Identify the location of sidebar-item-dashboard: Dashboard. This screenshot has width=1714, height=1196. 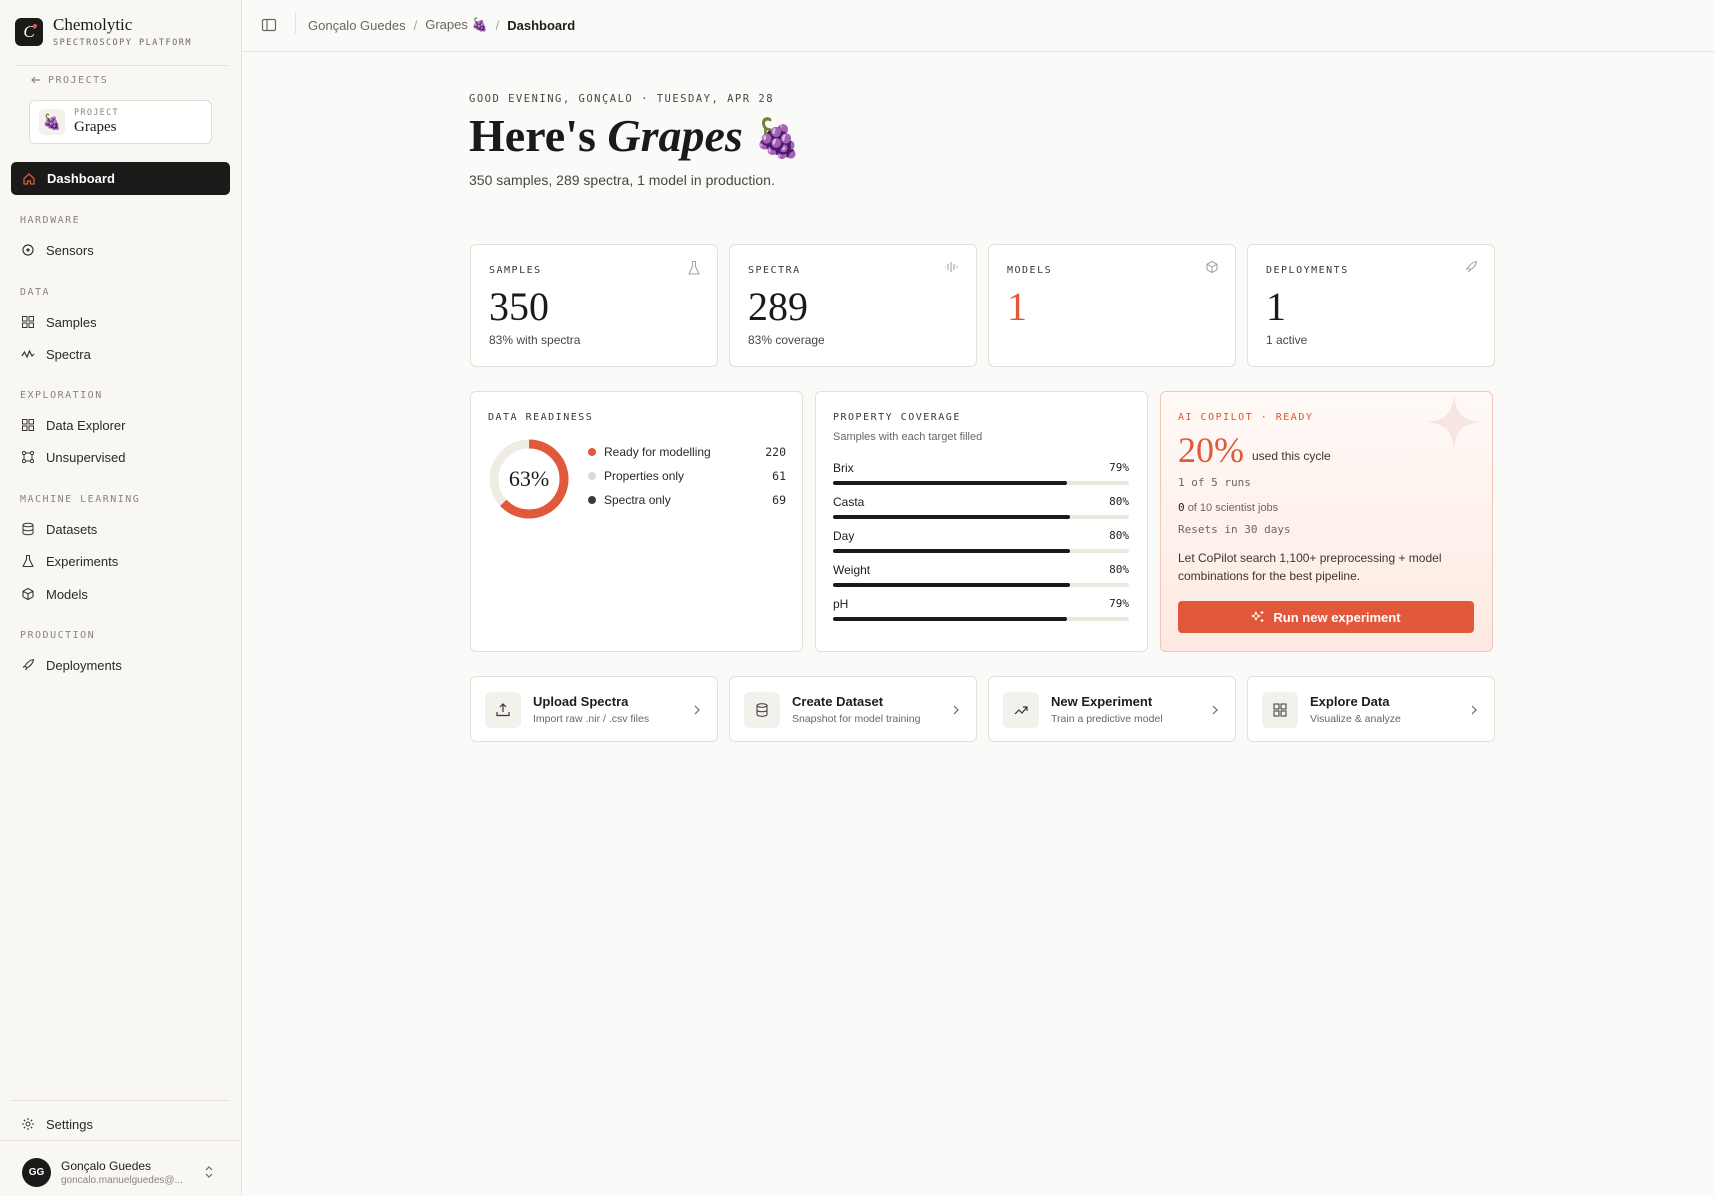
(120, 178).